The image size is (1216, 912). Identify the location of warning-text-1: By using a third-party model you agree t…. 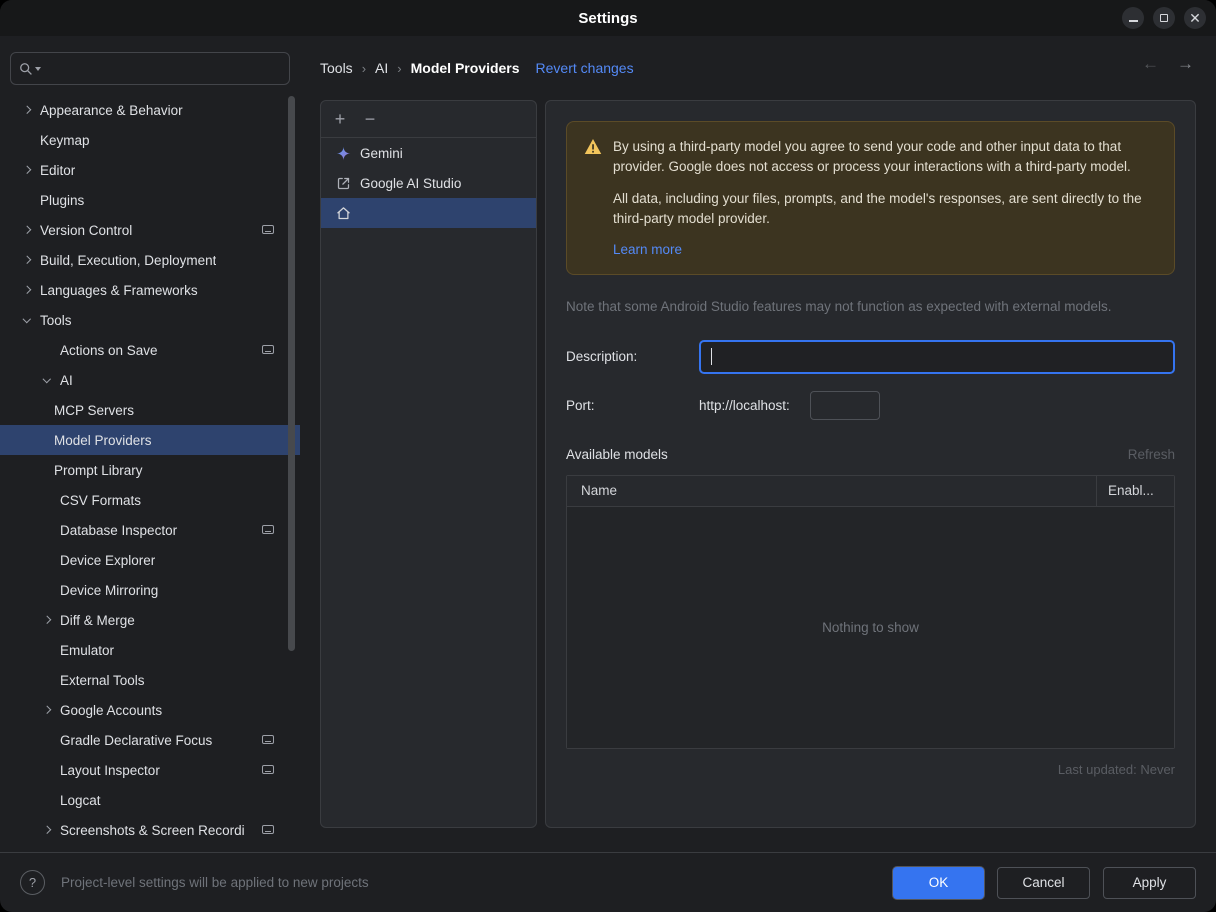
(872, 156).